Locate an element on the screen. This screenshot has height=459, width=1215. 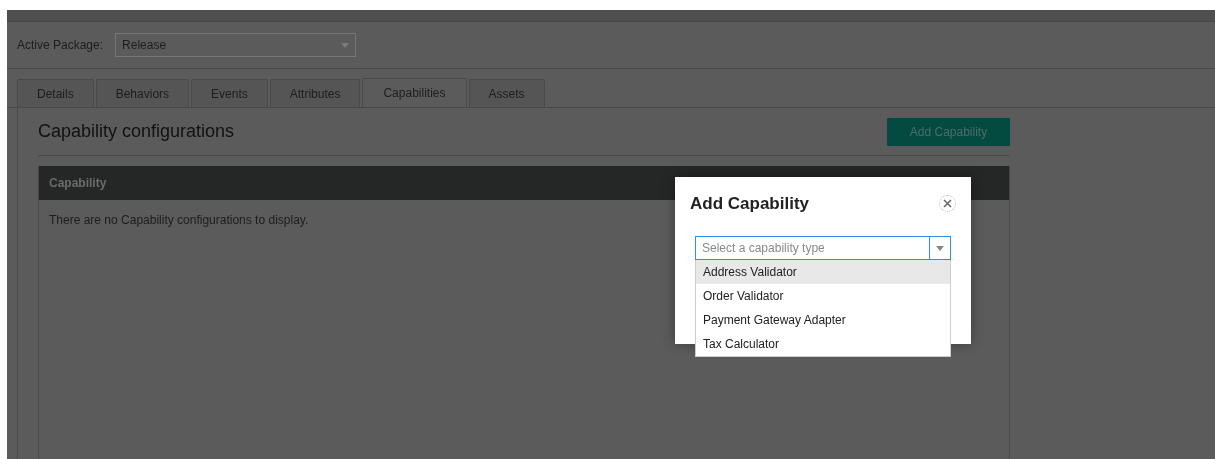
tab: Behaviors is located at coordinates (142, 93).